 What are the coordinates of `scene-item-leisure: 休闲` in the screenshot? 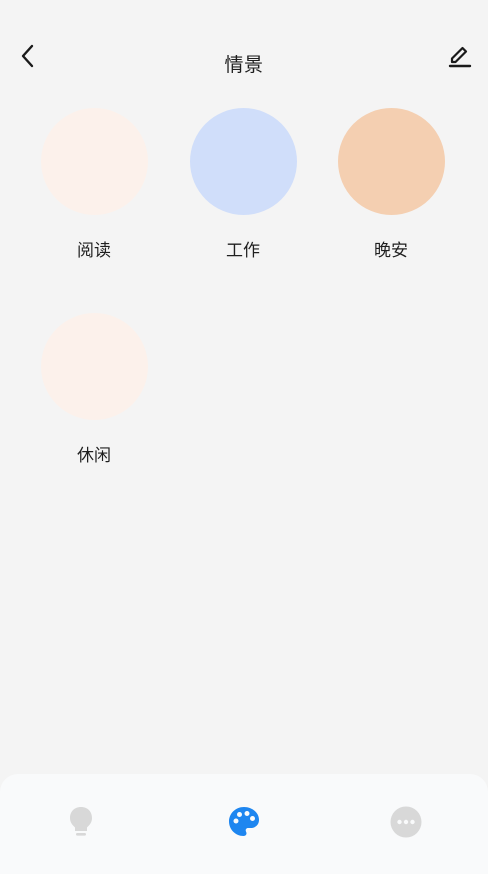 It's located at (94, 389).